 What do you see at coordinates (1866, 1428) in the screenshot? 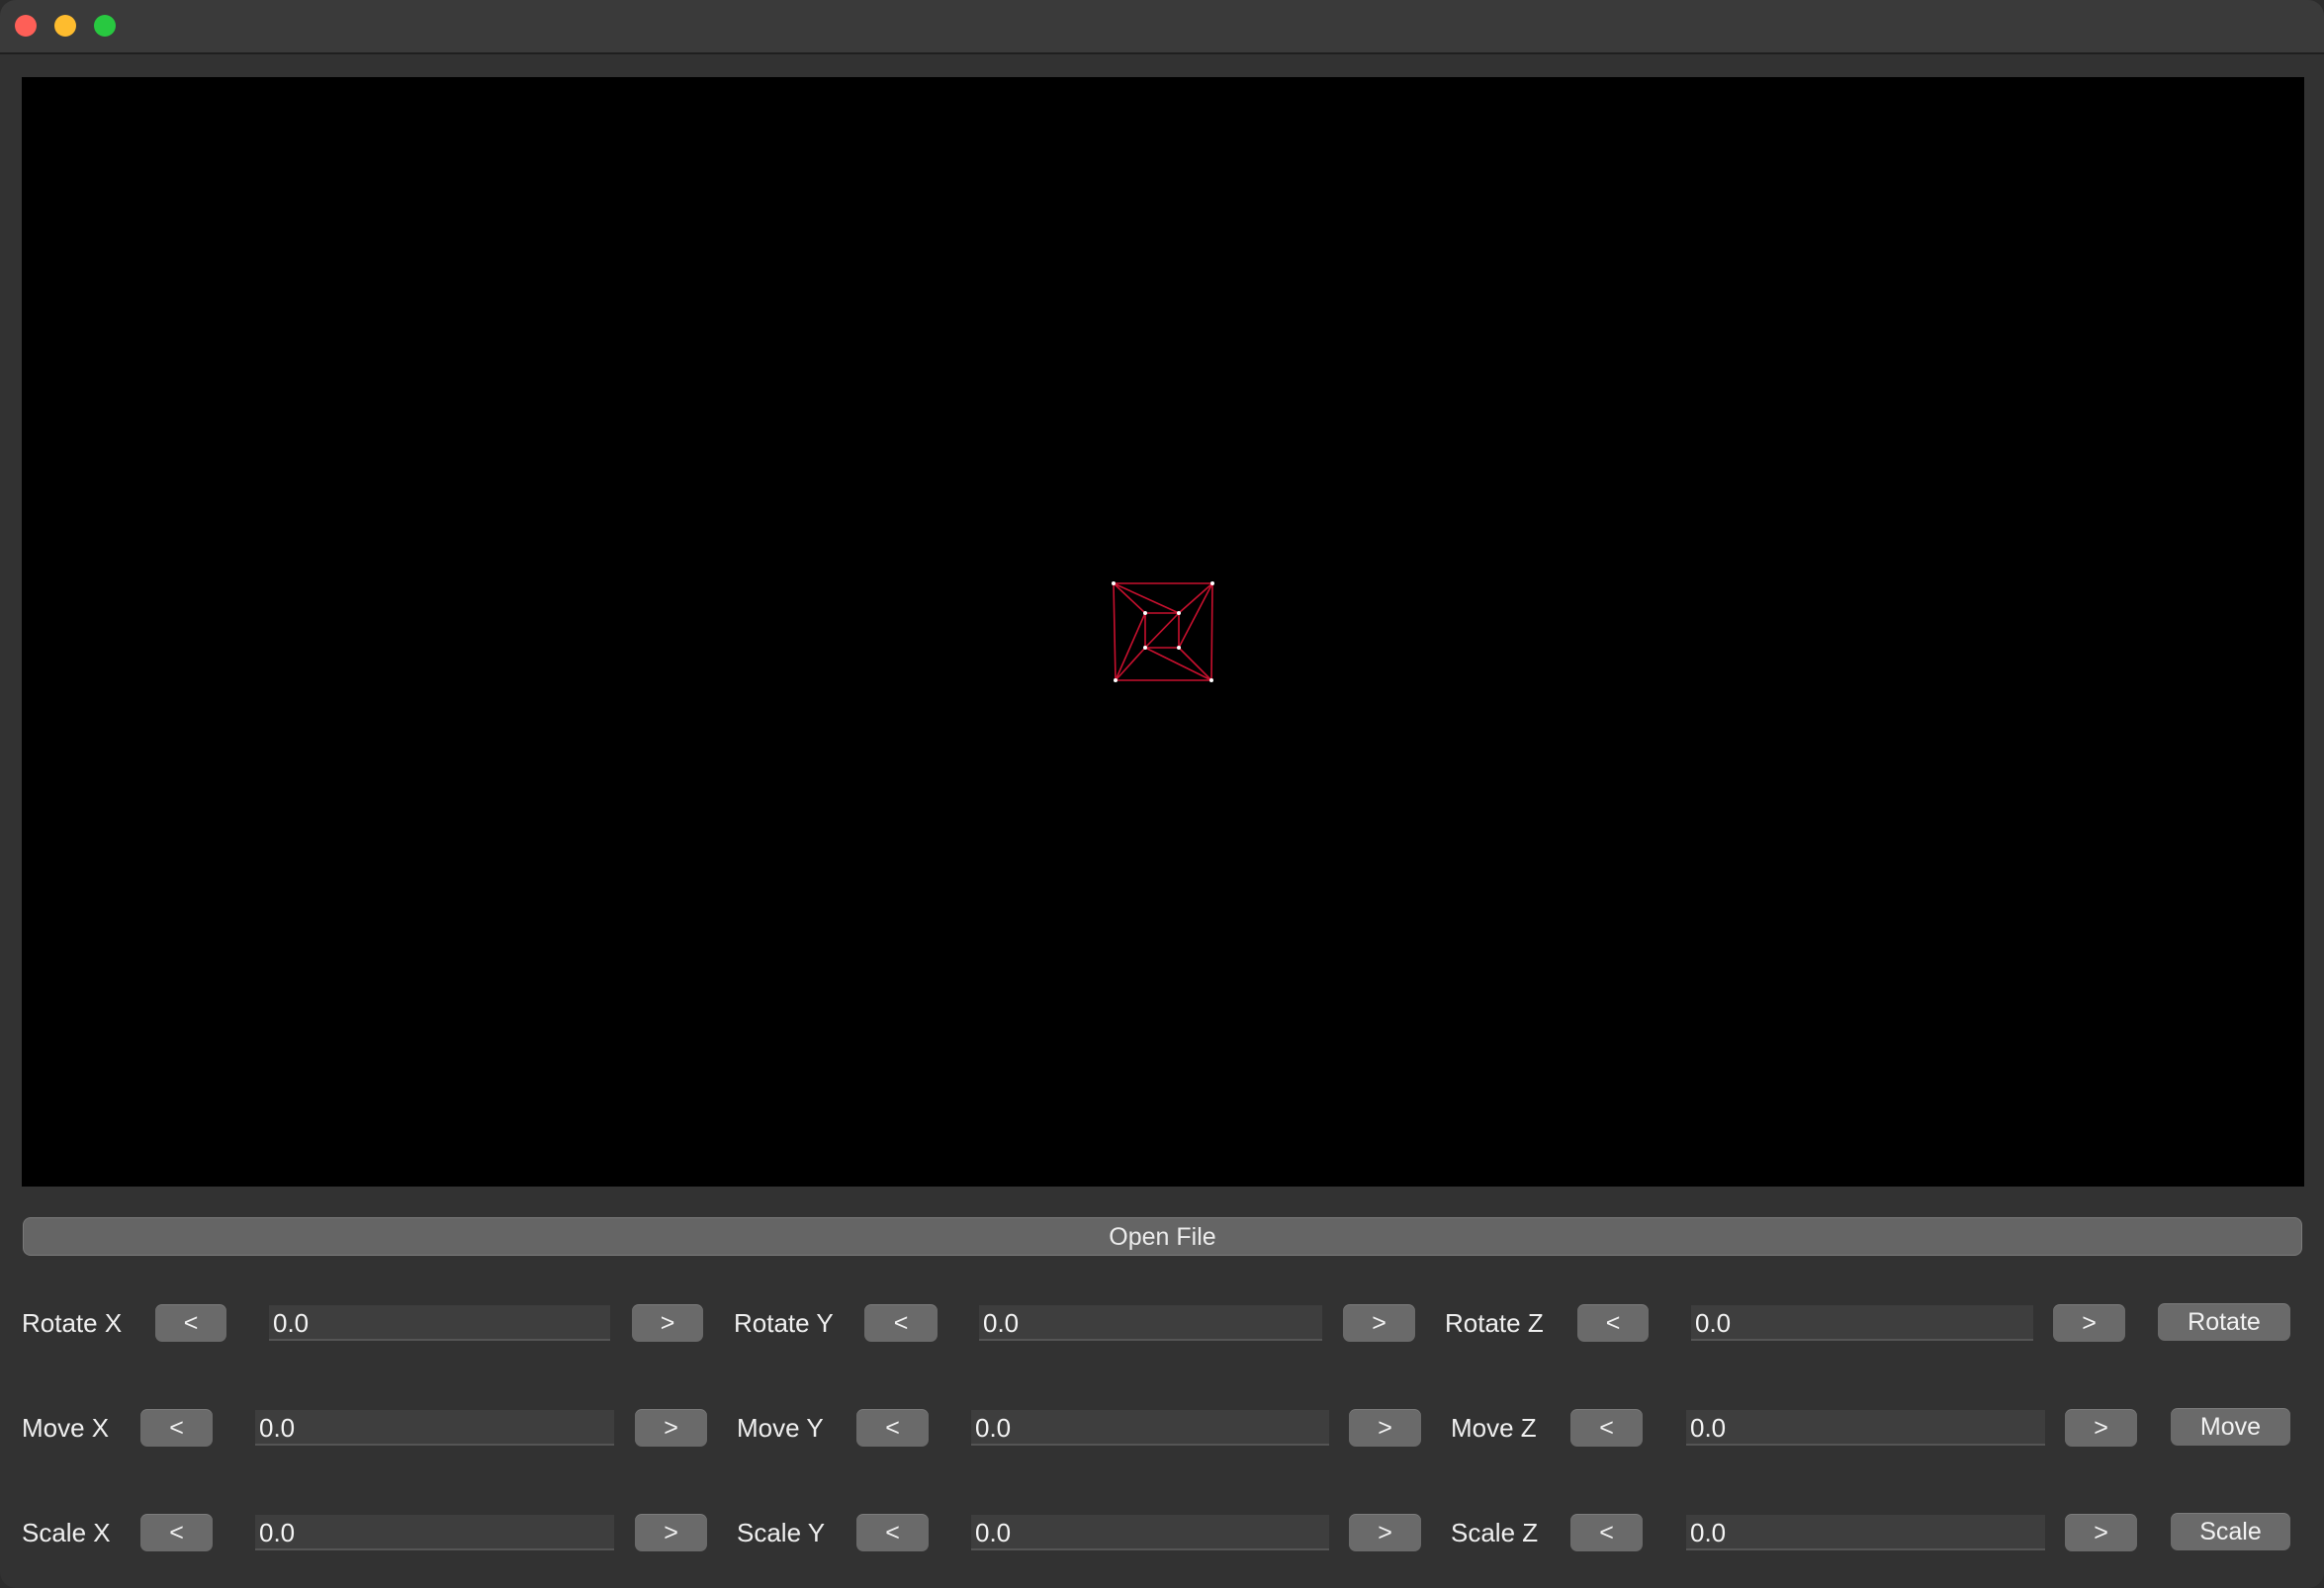
I see `move-z-input: 0.0` at bounding box center [1866, 1428].